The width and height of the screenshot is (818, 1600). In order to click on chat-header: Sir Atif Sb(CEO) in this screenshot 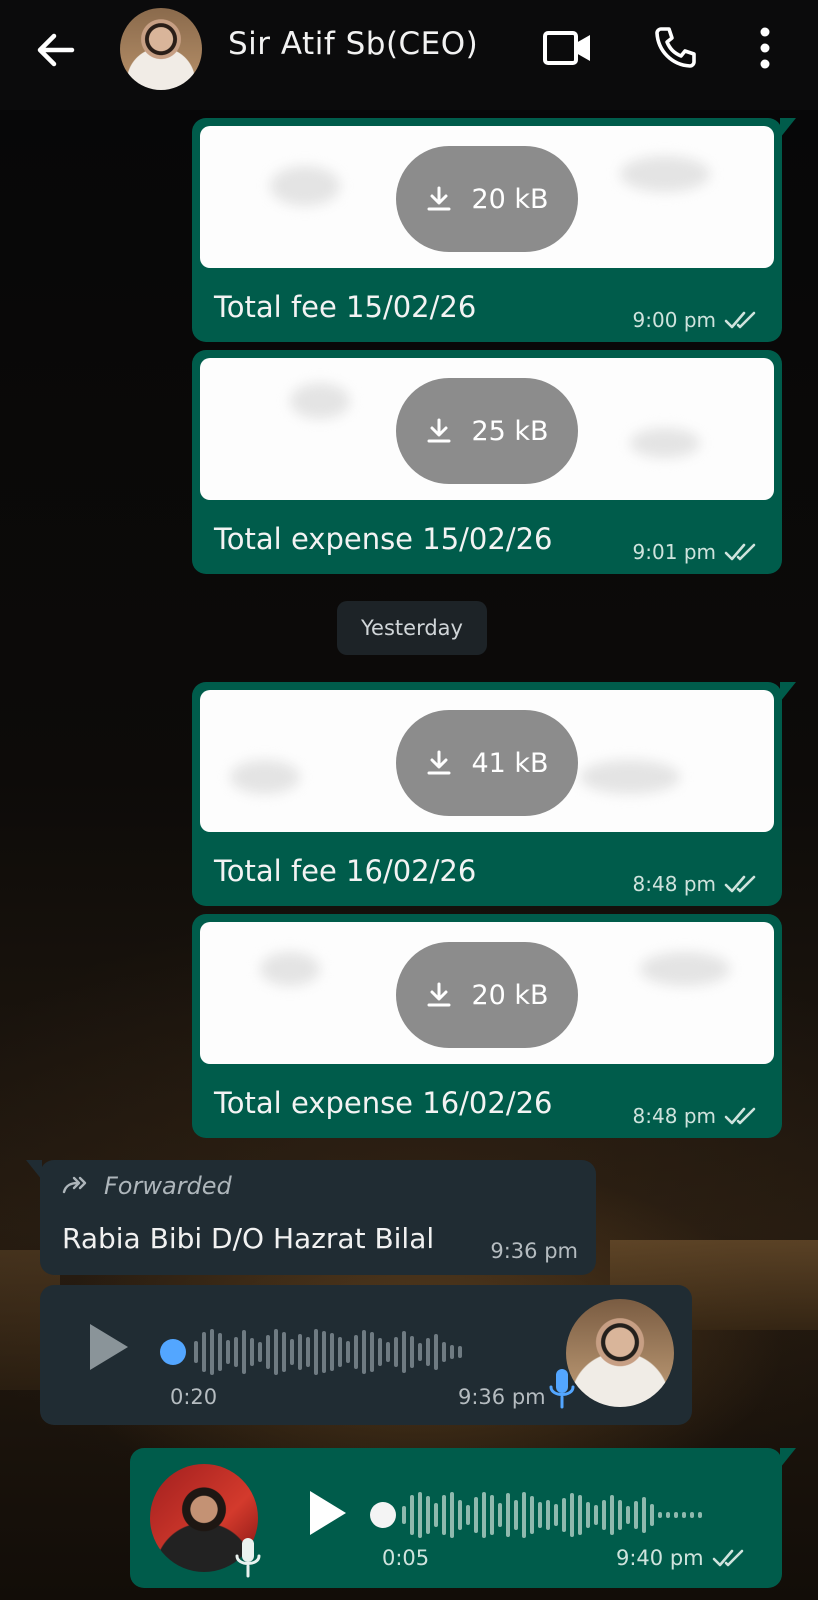, I will do `click(409, 55)`.